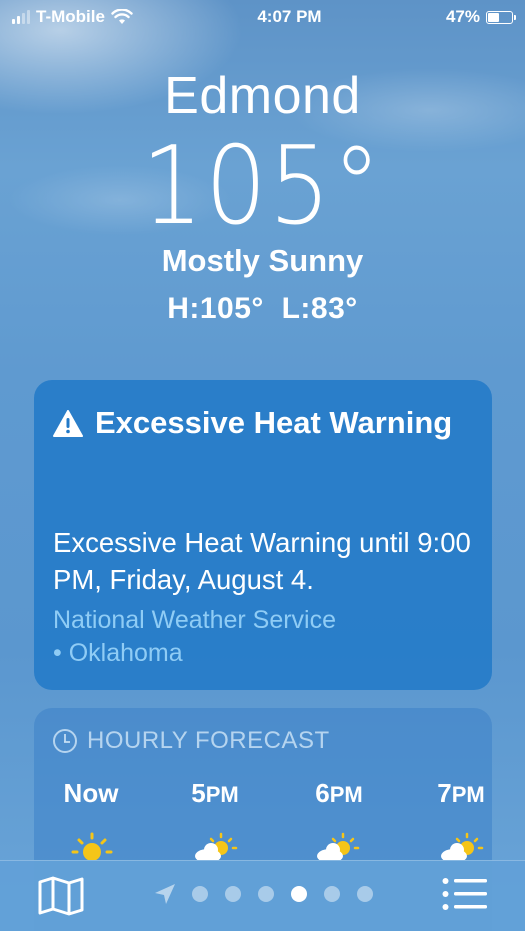 The image size is (525, 931). What do you see at coordinates (500, 17) in the screenshot?
I see `battery-icon` at bounding box center [500, 17].